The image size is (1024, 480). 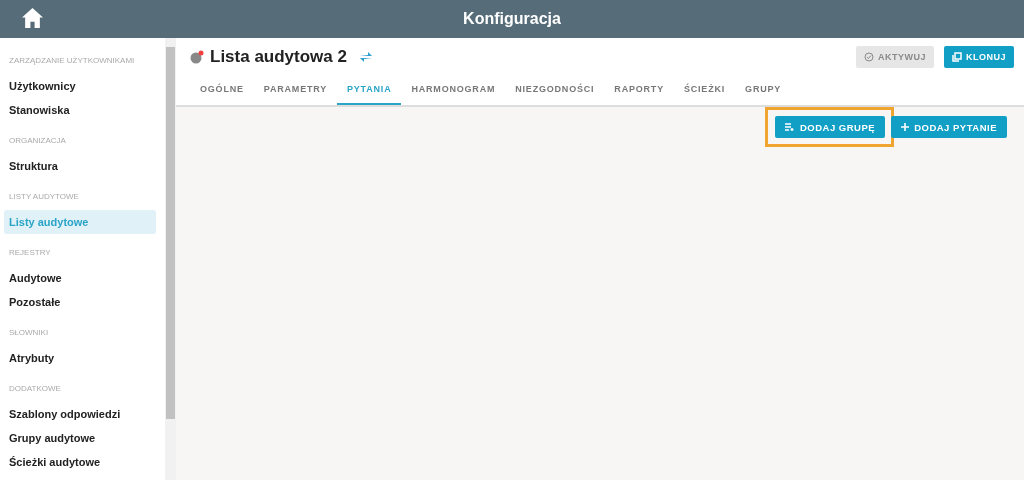 I want to click on section-heading: SŁOWNIKI, so click(x=29, y=333).